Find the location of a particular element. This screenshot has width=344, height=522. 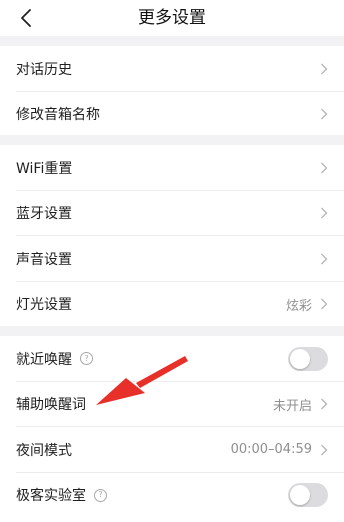

nearby-wake-toggle is located at coordinates (308, 358).